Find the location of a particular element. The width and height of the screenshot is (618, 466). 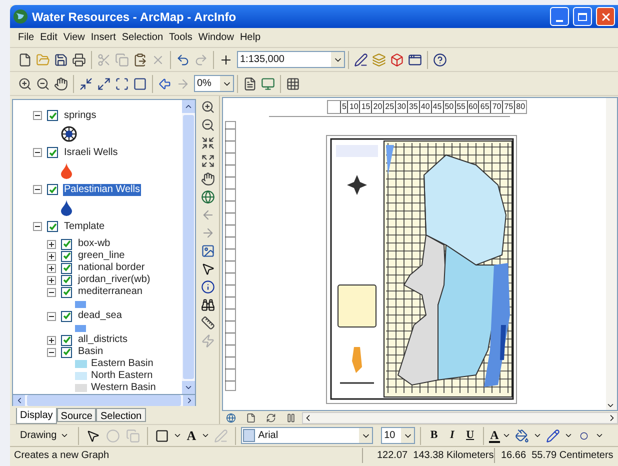

layer-name: all_districts is located at coordinates (102, 340).